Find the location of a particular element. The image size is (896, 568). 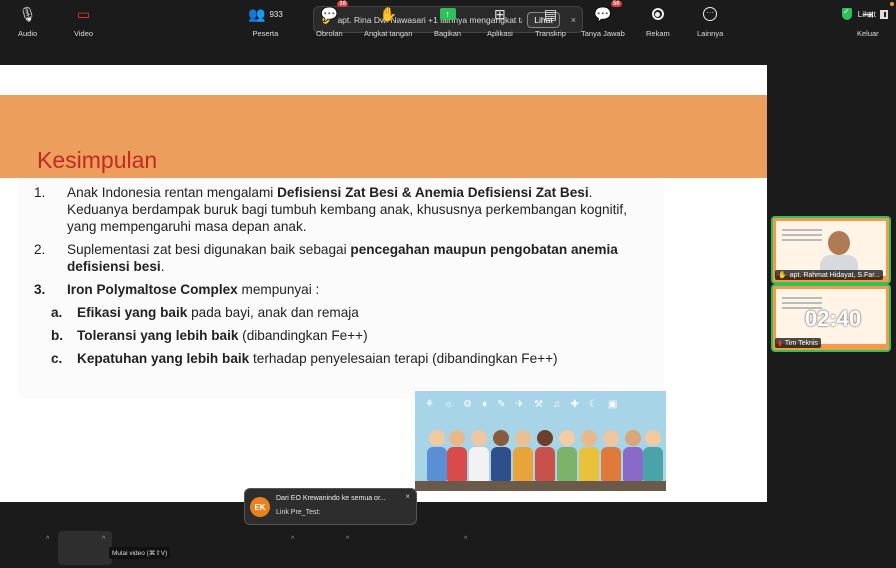

video-tooltip: Mulai video (⌘⇧V) is located at coordinates (140, 553).